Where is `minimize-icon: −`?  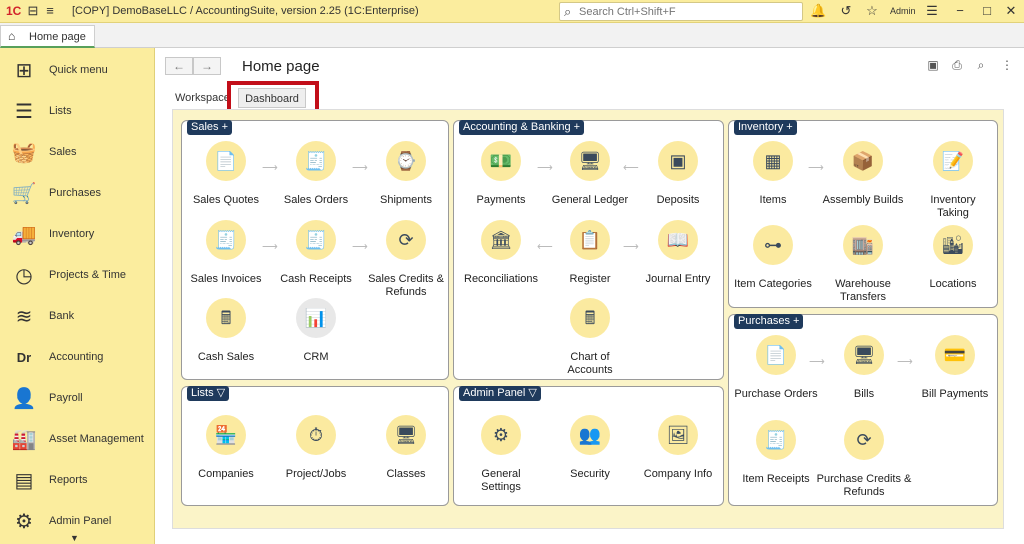
minimize-icon: − is located at coordinates (960, 11).